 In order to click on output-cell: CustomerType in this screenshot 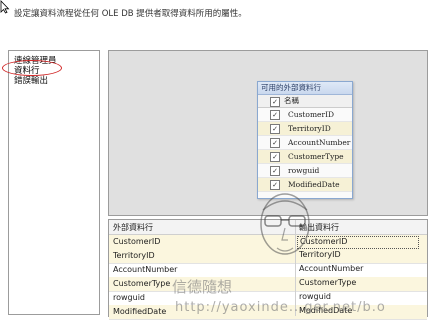, I will do `click(357, 283)`.